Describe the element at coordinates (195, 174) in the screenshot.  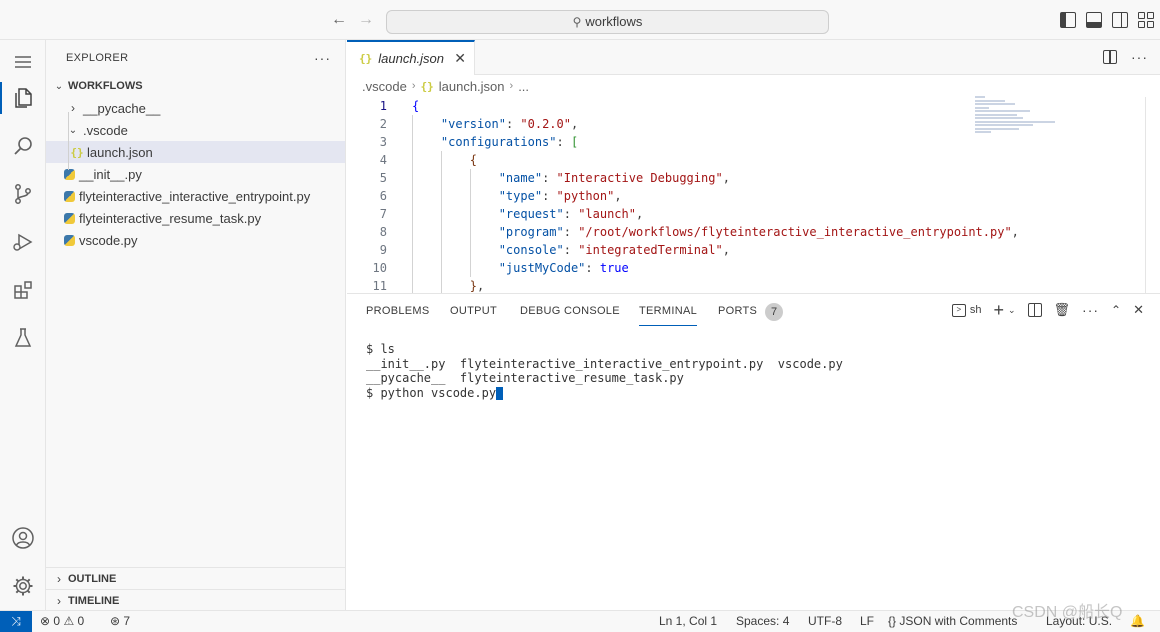
I see `tree-item-init-py: __init__.py` at that location.